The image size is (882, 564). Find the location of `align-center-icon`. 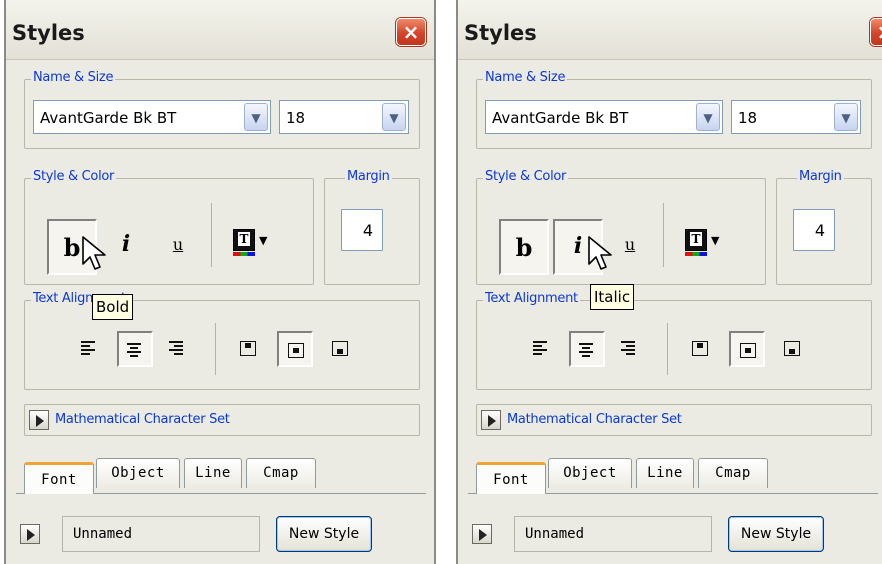

align-center-icon is located at coordinates (134, 350).